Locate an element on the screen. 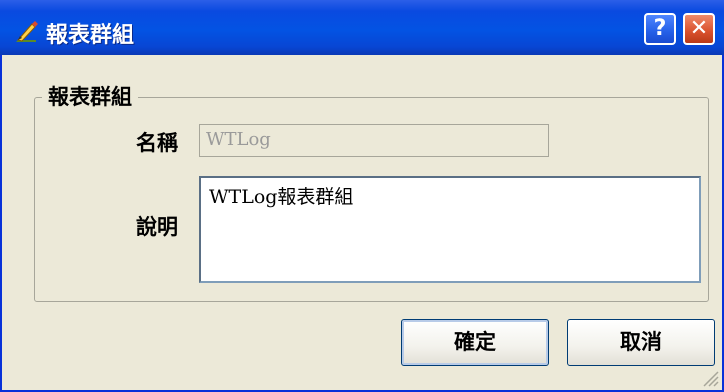 The width and height of the screenshot is (724, 392). window-title: 報表群組 is located at coordinates (90, 35).